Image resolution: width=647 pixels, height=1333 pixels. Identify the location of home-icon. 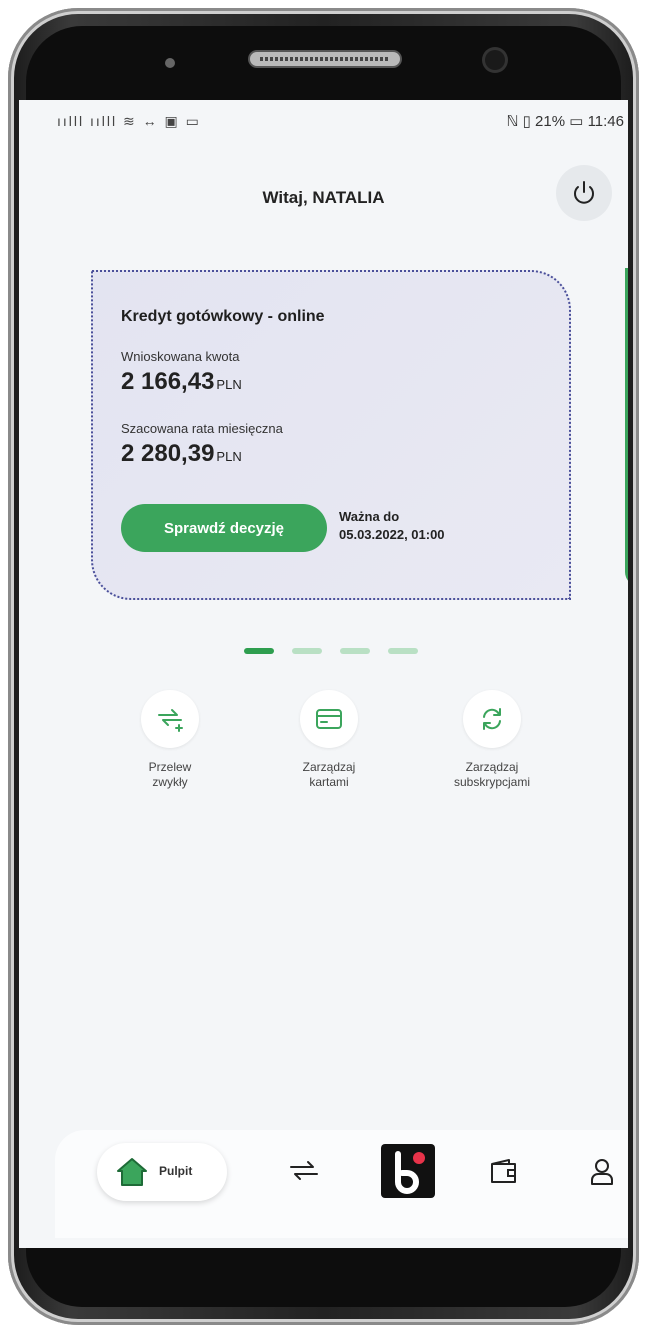
(132, 1172).